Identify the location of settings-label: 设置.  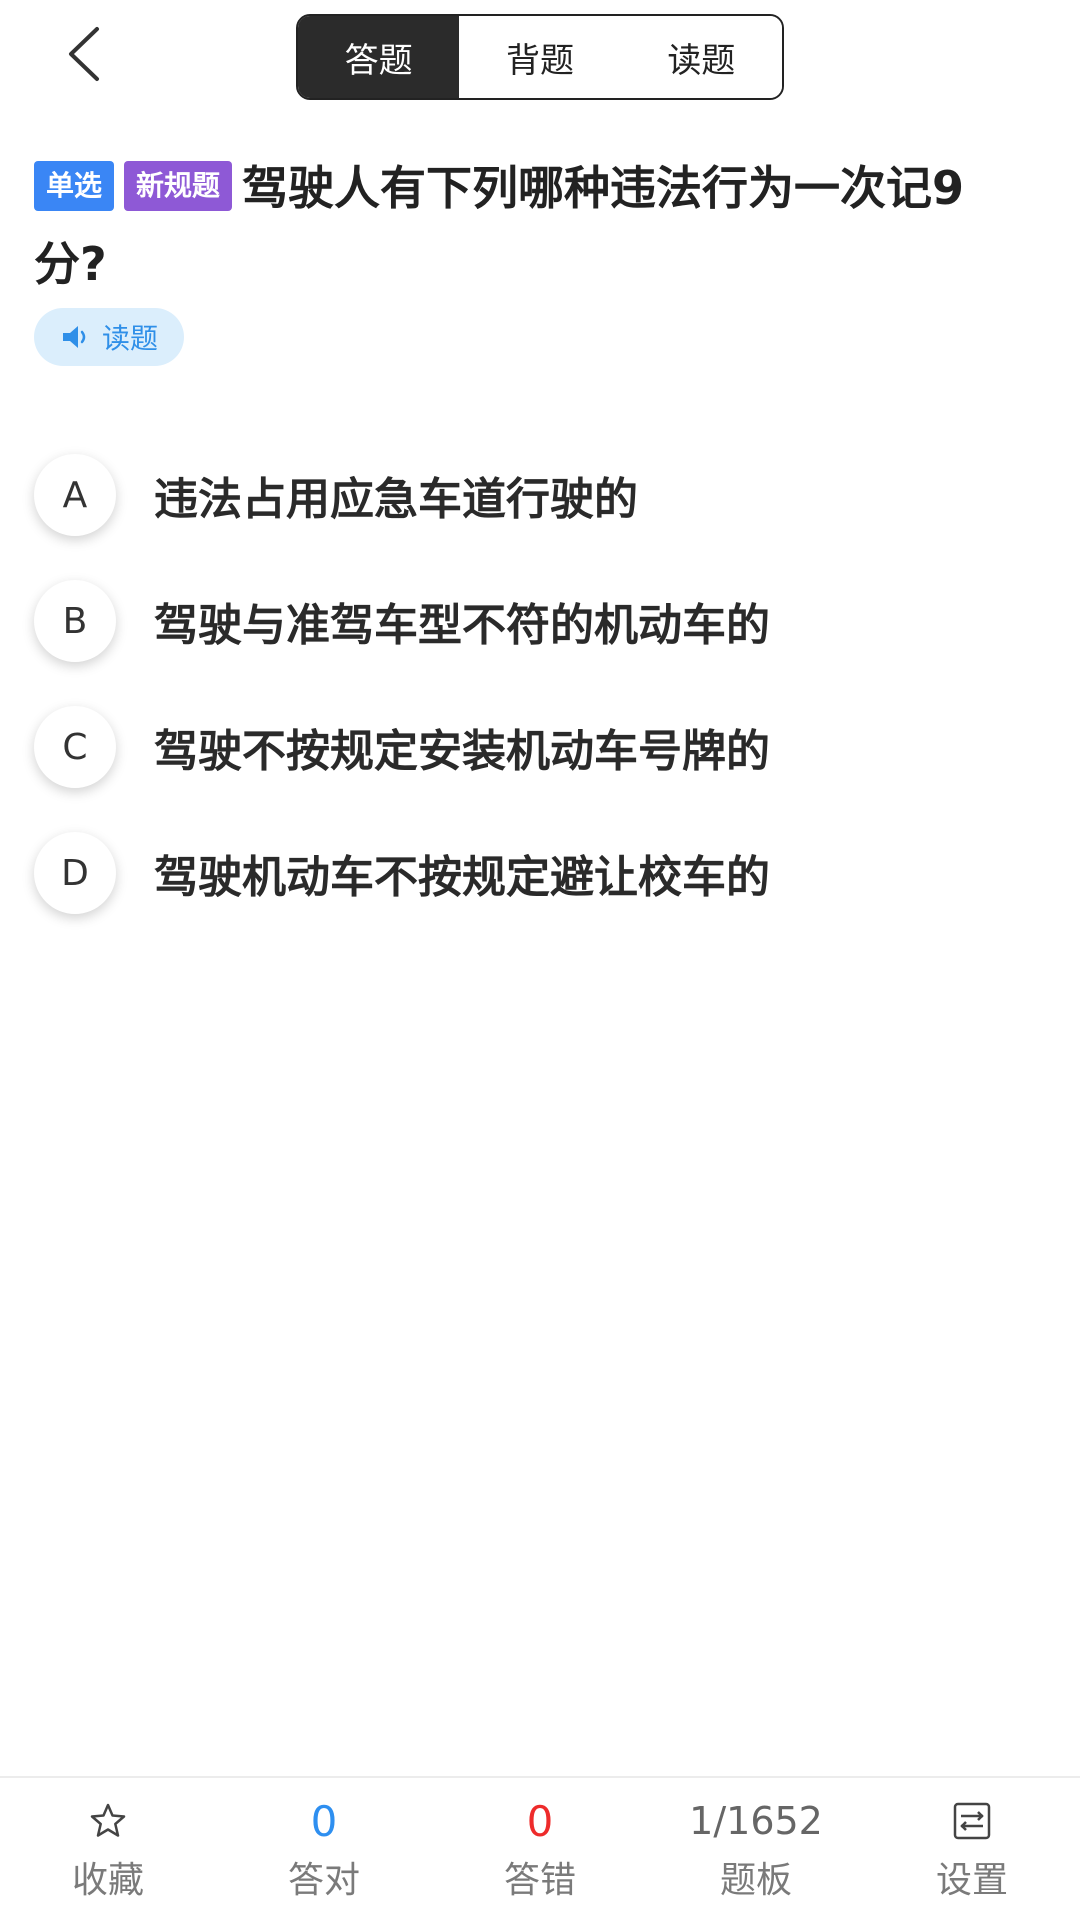
(971, 1880).